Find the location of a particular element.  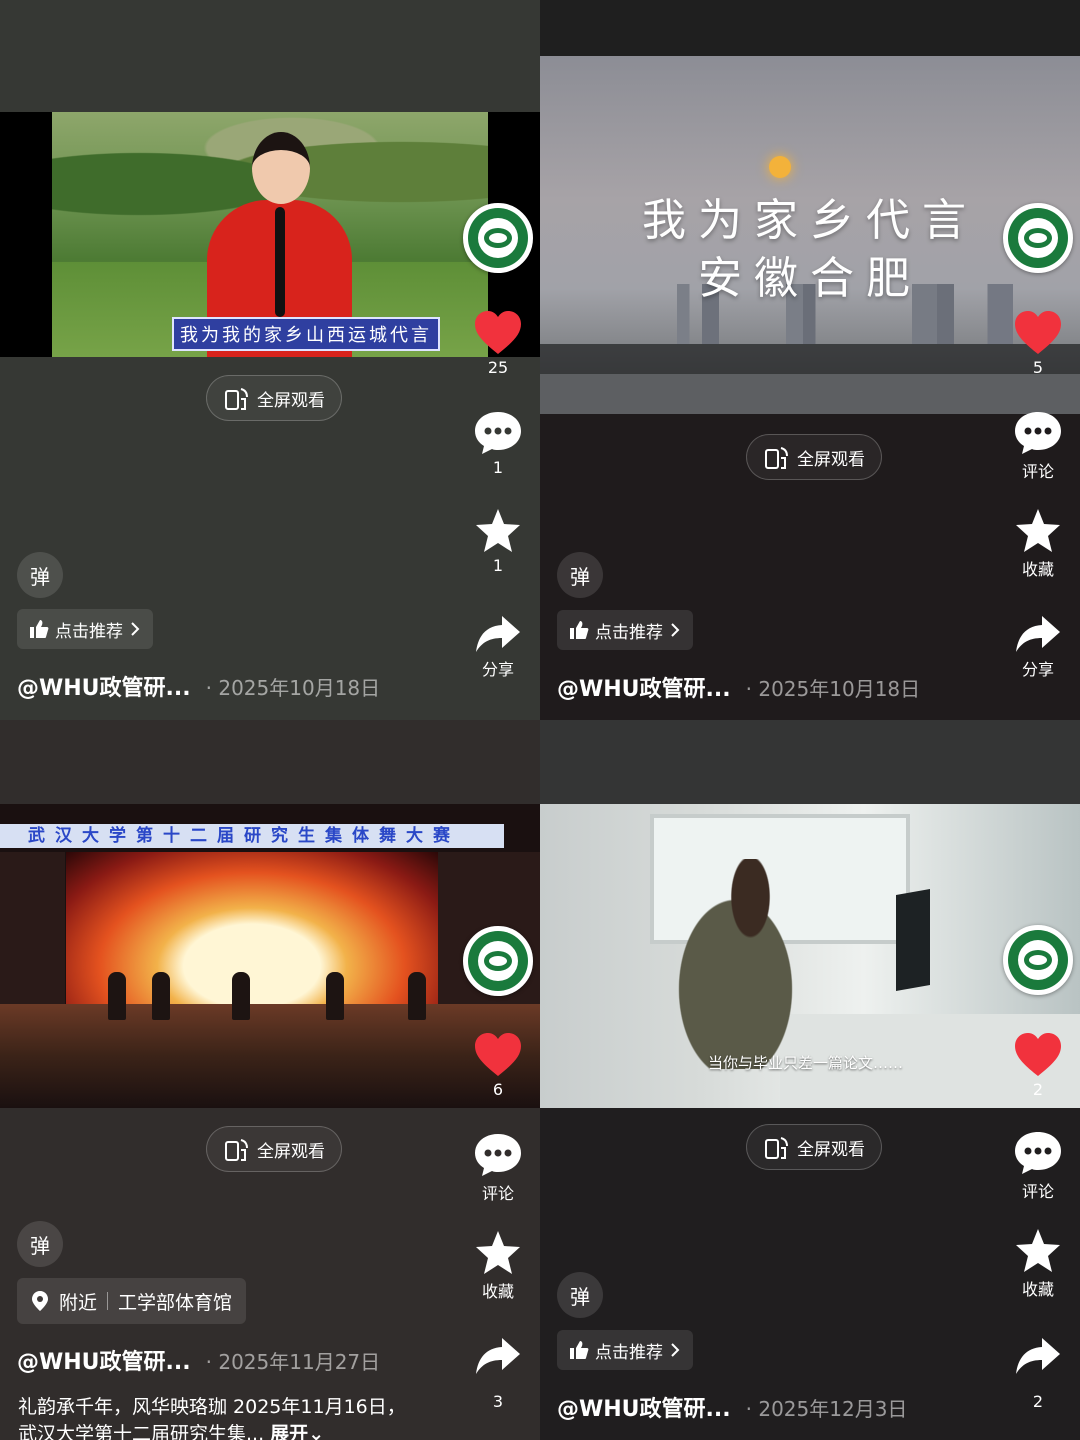

location-divider is located at coordinates (108, 1301).